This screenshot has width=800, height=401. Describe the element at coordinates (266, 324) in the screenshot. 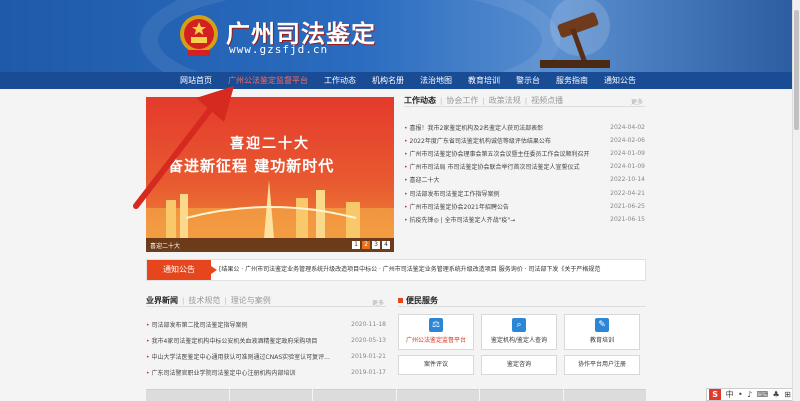

I see `news-list-item: 司法部发布第二批司法鉴定指导案例 2020-11-18` at that location.